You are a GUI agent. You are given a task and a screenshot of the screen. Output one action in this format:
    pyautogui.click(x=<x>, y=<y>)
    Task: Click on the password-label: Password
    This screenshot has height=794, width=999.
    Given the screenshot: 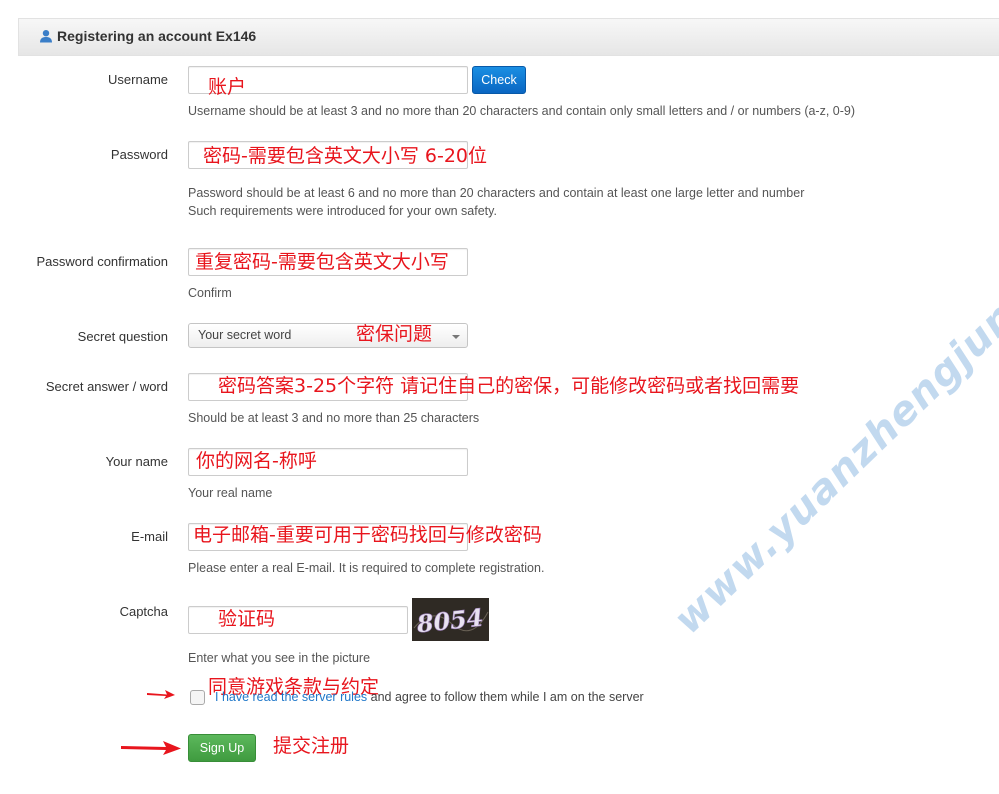 What is the action you would take?
    pyautogui.click(x=139, y=154)
    